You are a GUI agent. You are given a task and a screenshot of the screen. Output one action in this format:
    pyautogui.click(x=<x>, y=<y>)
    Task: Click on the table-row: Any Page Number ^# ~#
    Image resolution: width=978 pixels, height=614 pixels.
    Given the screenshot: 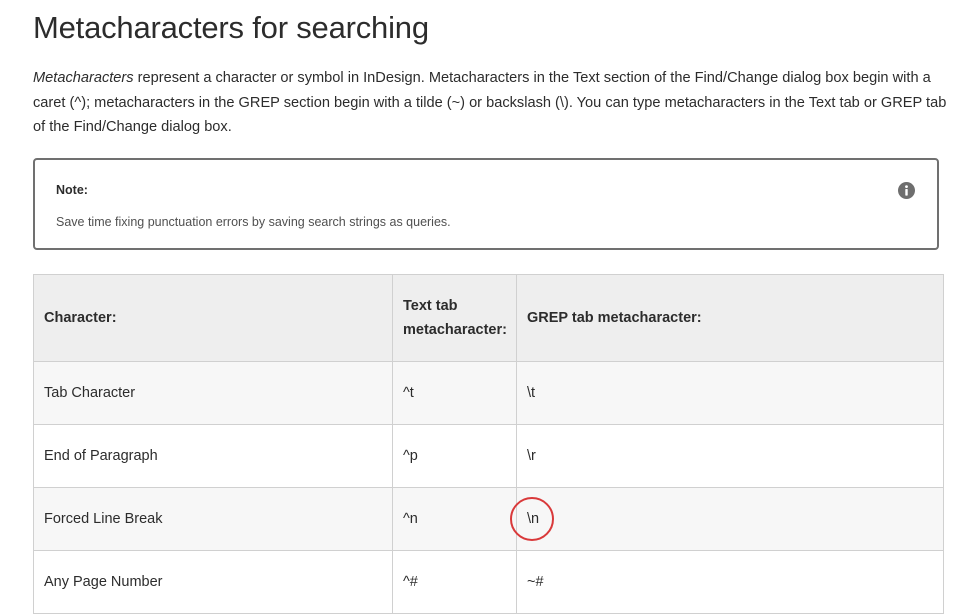 What is the action you would take?
    pyautogui.click(x=488, y=582)
    